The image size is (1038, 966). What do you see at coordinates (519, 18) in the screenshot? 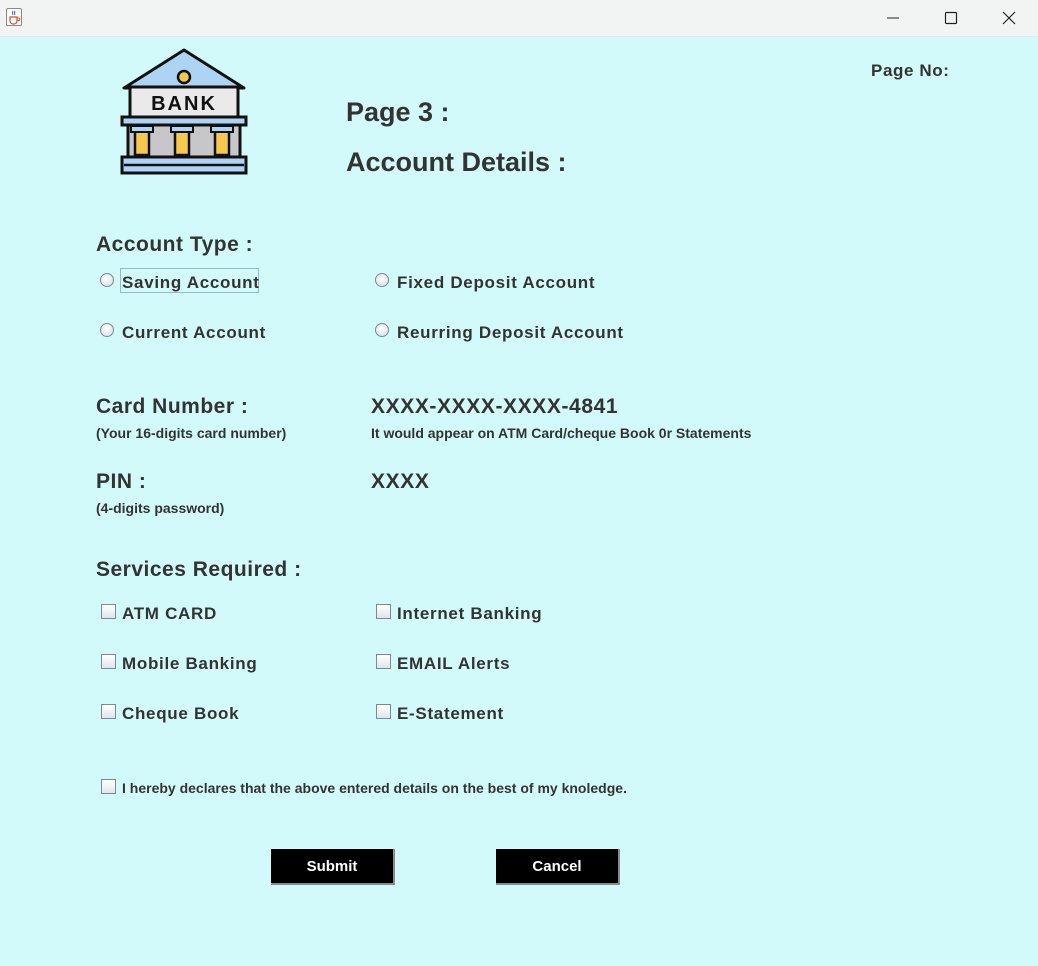
I see `title-bar` at bounding box center [519, 18].